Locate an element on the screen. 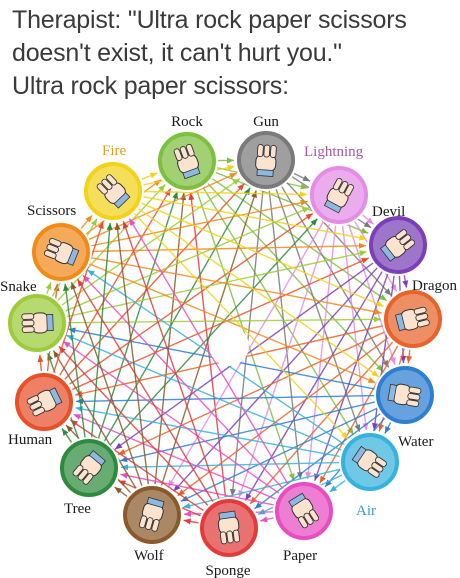 Image resolution: width=460 pixels, height=578 pixels. edge-tree-fire is located at coordinates (100, 330).